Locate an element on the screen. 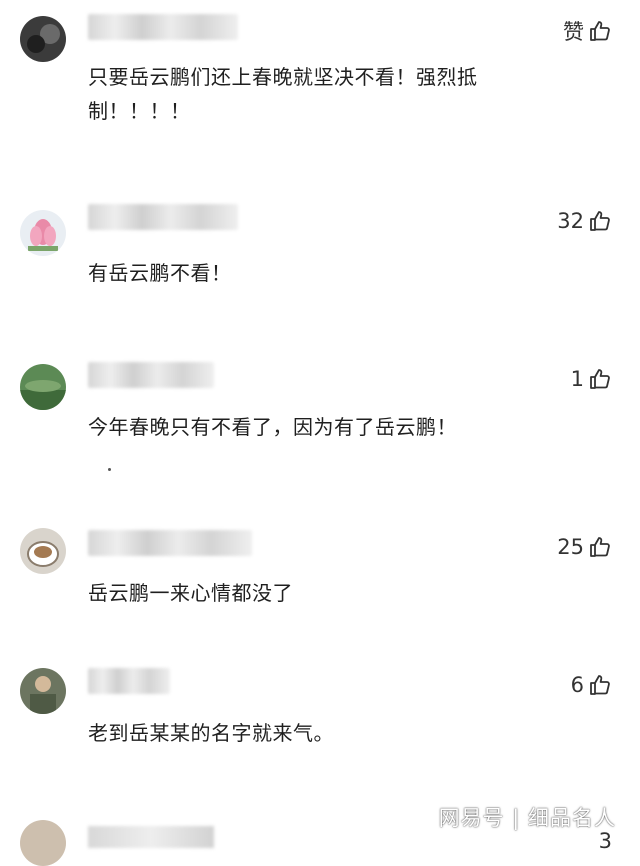 This screenshot has height=866, width=640. like-button: 赞 is located at coordinates (587, 31).